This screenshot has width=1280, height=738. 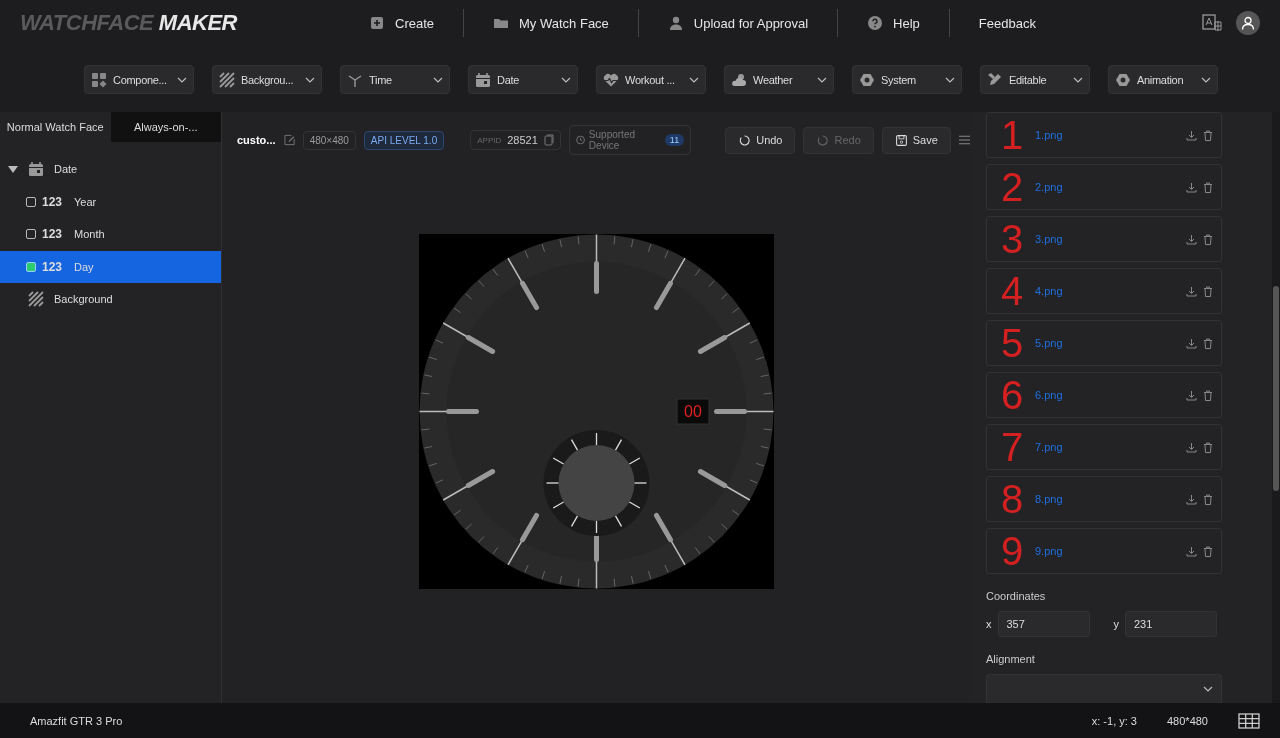 What do you see at coordinates (395, 79) in the screenshot?
I see `component-dropdown: Time` at bounding box center [395, 79].